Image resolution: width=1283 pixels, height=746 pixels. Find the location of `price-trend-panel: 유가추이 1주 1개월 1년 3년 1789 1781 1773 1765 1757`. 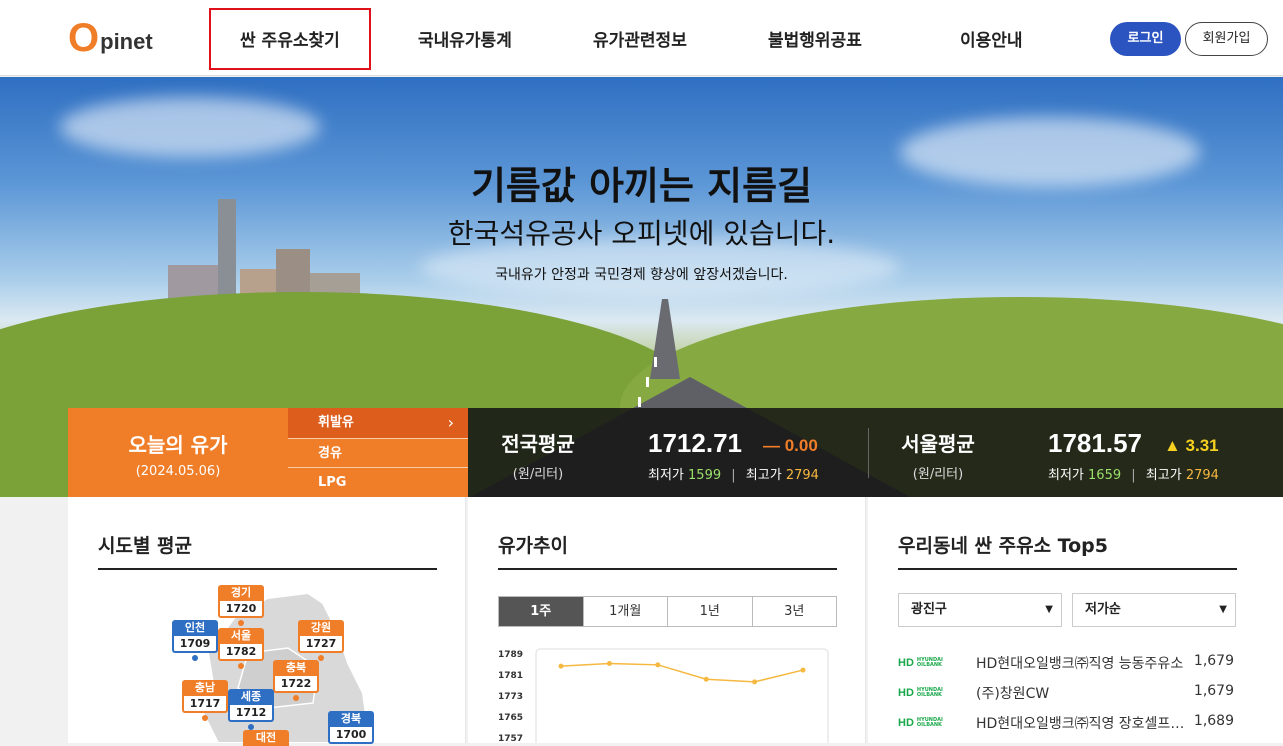

price-trend-panel: 유가추이 1주 1개월 1년 3년 1789 1781 1773 1765 1757 is located at coordinates (667, 620).